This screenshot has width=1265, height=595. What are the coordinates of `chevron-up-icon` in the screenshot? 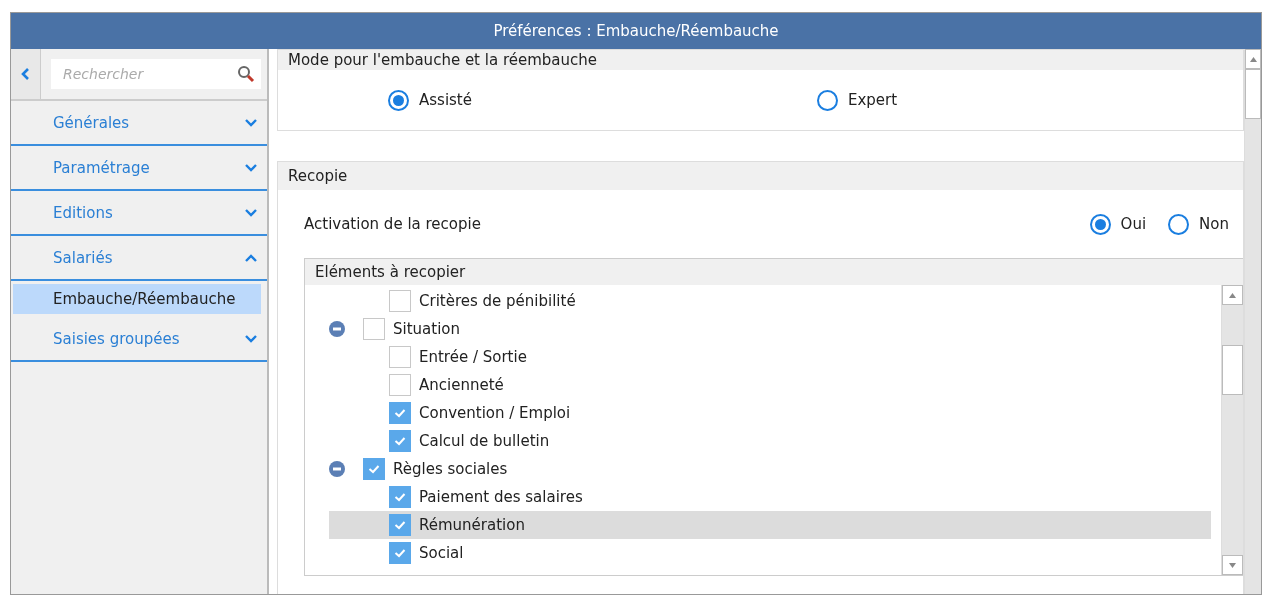 It's located at (251, 257).